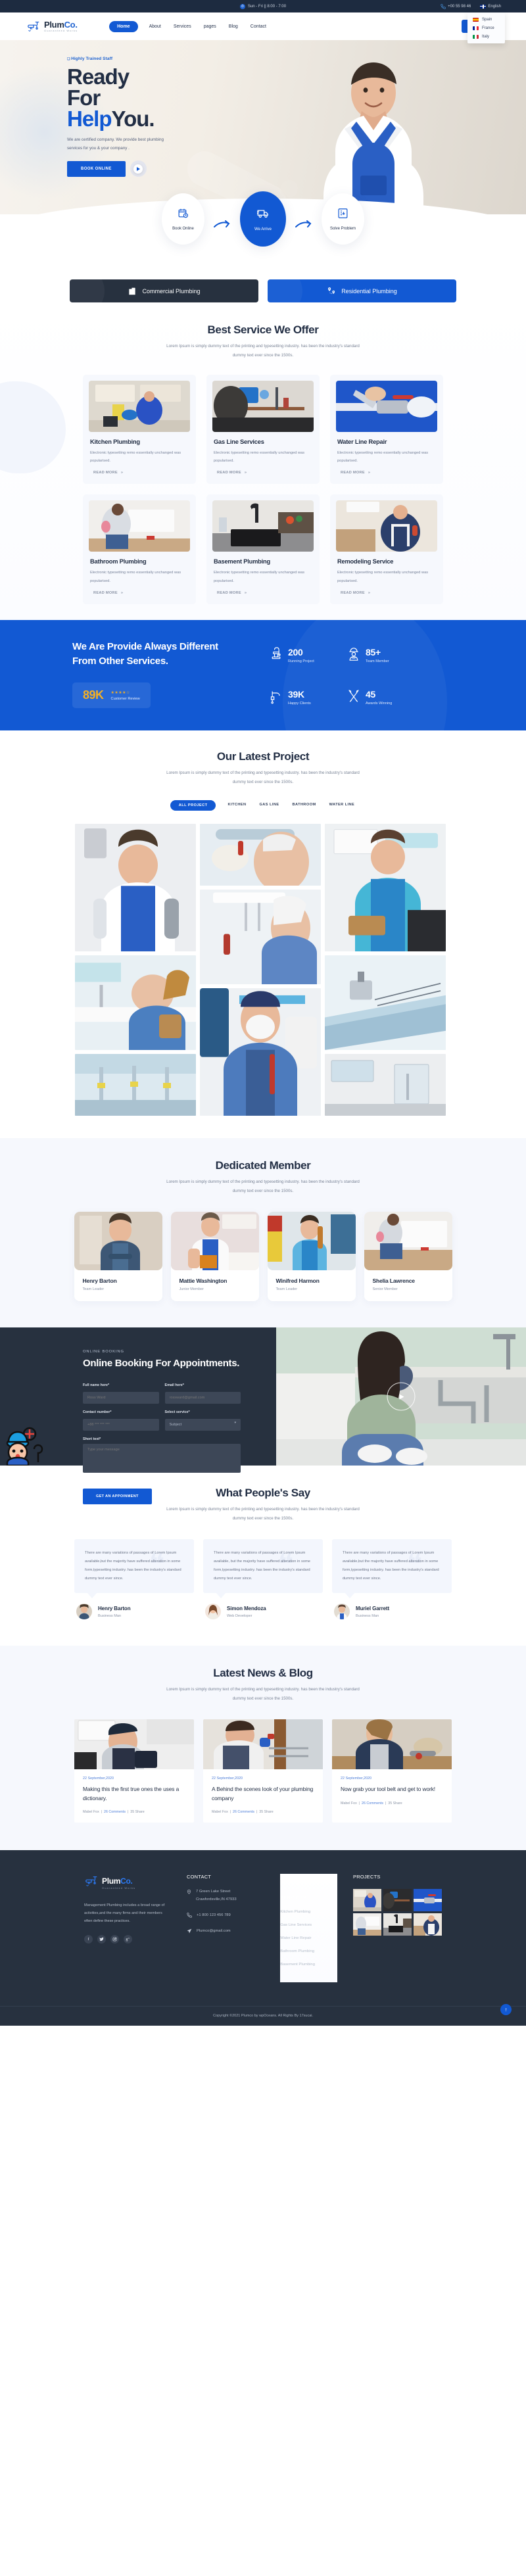 The height and width of the screenshot is (2576, 526). Describe the element at coordinates (225, 1916) in the screenshot. I see `footer-phone: +1 800 123 456 789` at that location.